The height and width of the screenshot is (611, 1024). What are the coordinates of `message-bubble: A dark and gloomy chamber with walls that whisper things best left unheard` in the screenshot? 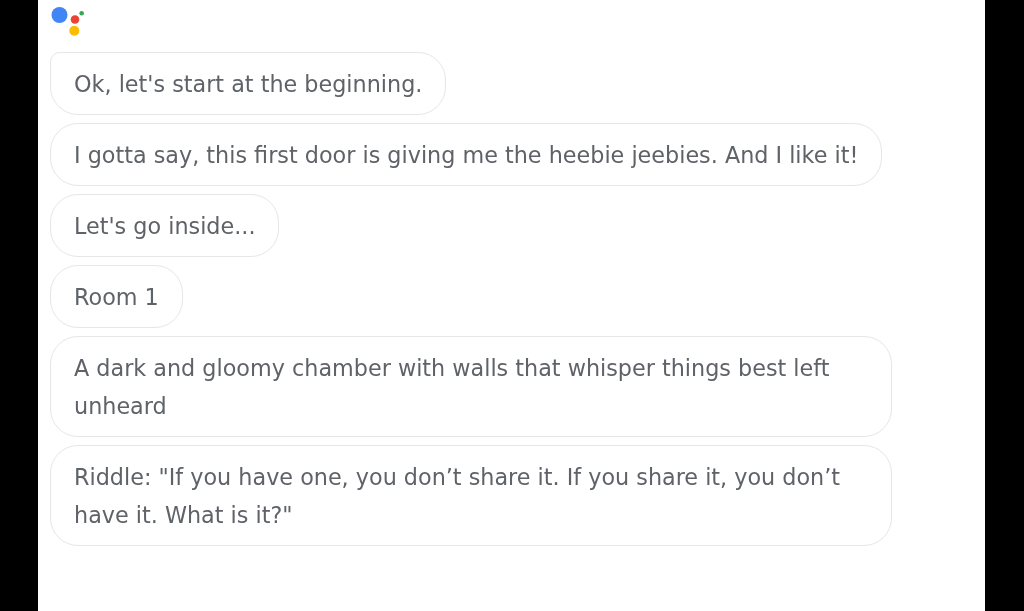 It's located at (471, 386).